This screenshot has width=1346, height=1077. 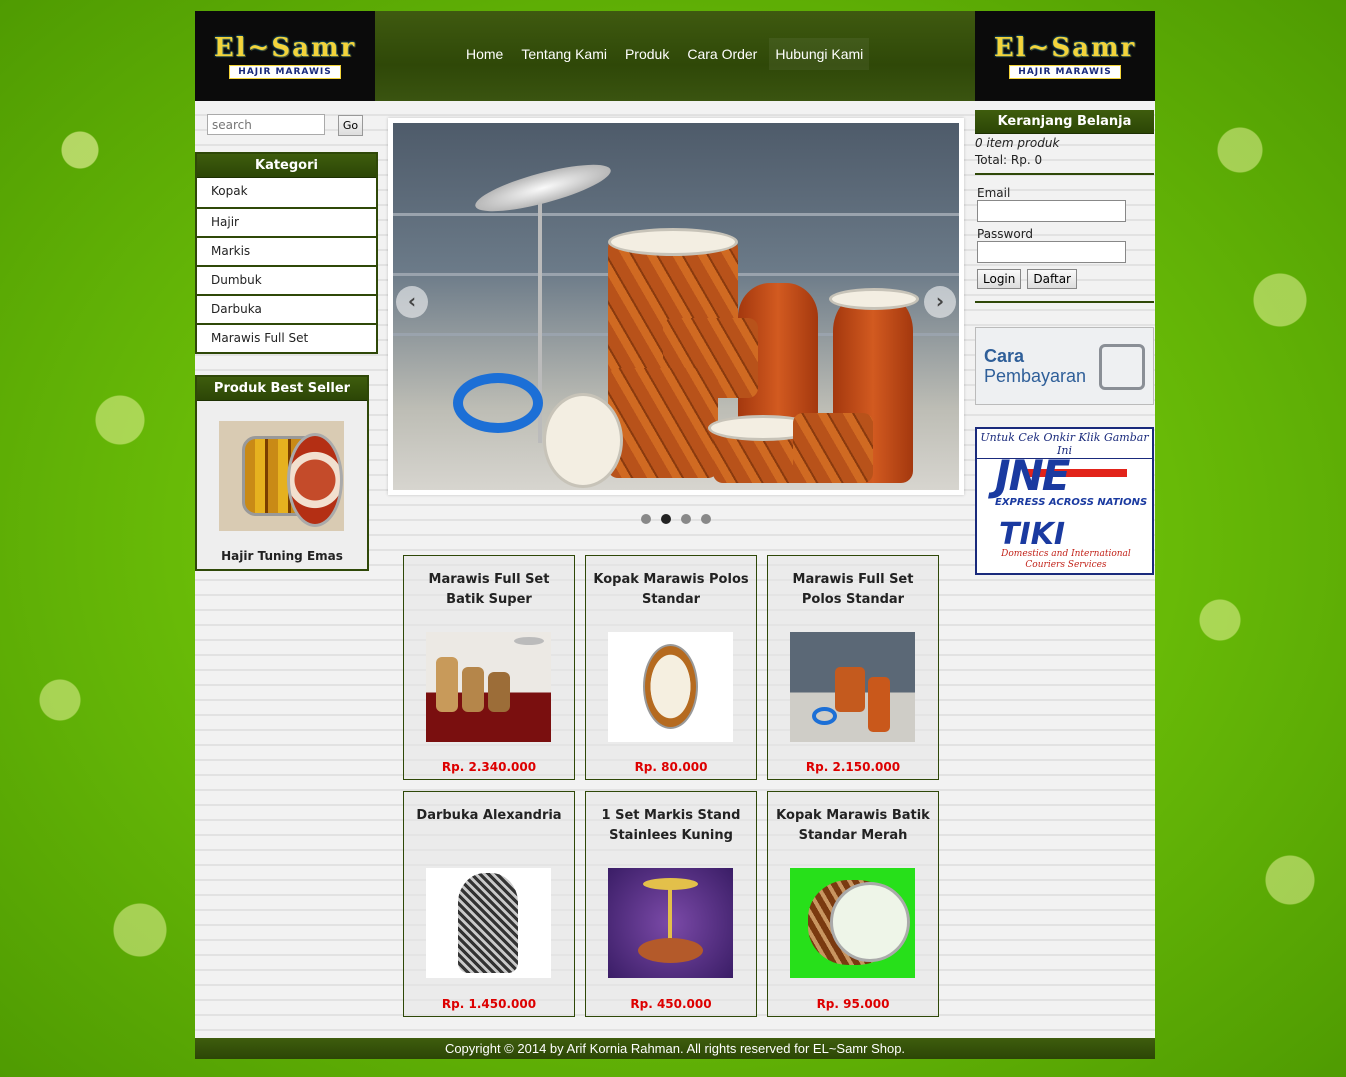 What do you see at coordinates (853, 826) in the screenshot?
I see `product-name: Kopak Marawis Batik Standar Merah` at bounding box center [853, 826].